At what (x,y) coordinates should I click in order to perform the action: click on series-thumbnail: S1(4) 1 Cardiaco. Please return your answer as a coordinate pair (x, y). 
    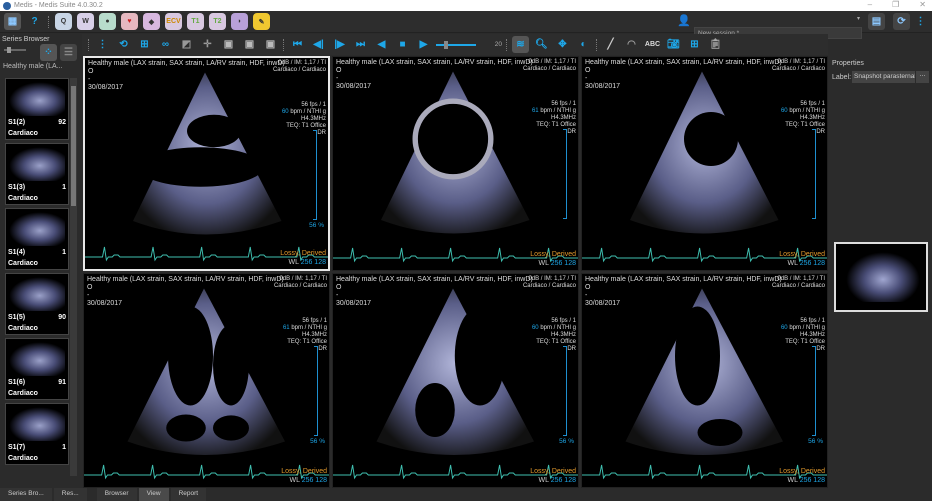
    Looking at the image, I should click on (37, 239).